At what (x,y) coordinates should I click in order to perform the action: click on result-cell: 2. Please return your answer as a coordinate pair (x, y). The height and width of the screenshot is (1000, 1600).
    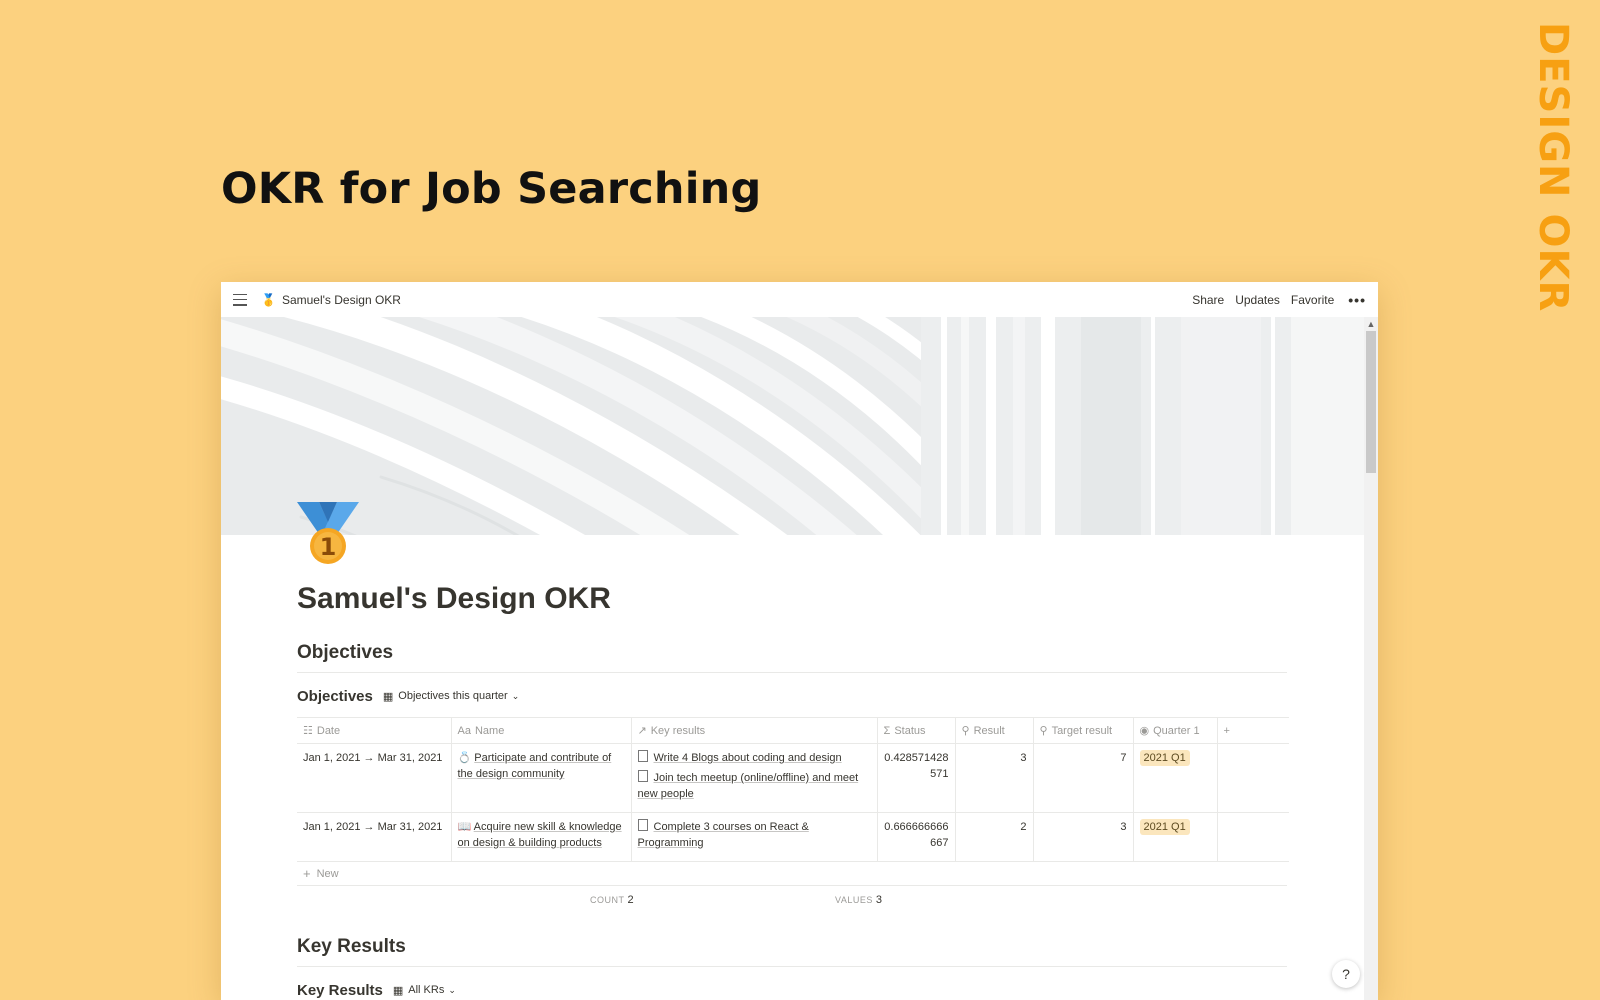
    Looking at the image, I should click on (994, 837).